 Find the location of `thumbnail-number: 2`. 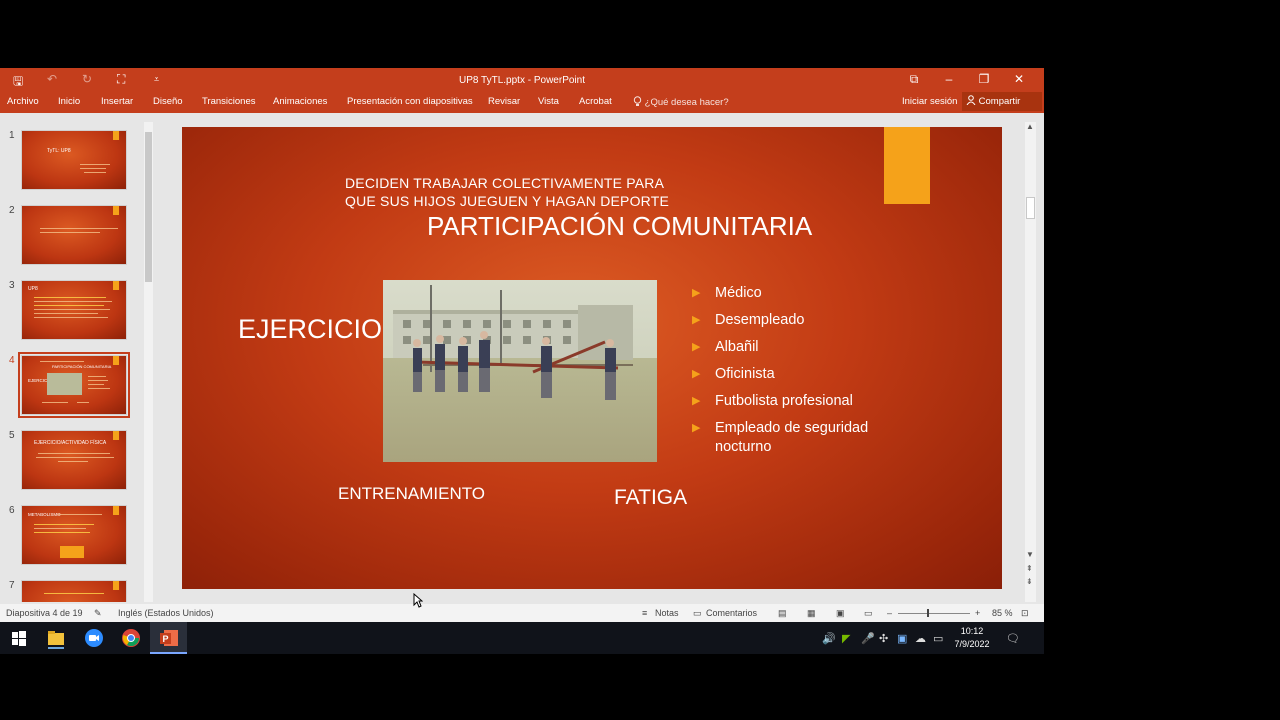

thumbnail-number: 2 is located at coordinates (12, 210).